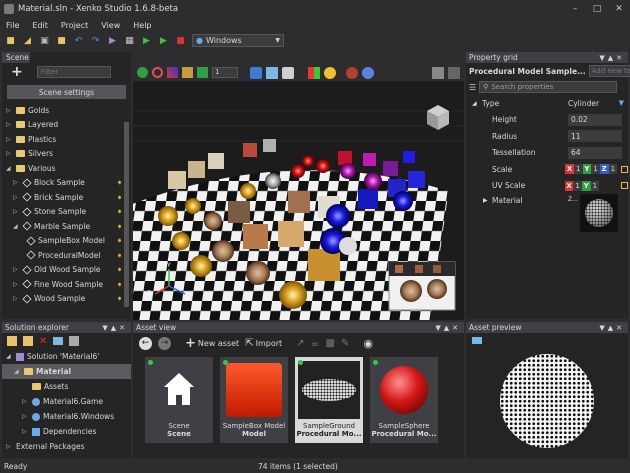 The image size is (630, 473). What do you see at coordinates (172, 72) in the screenshot?
I see `scale-gizmo-icon` at bounding box center [172, 72].